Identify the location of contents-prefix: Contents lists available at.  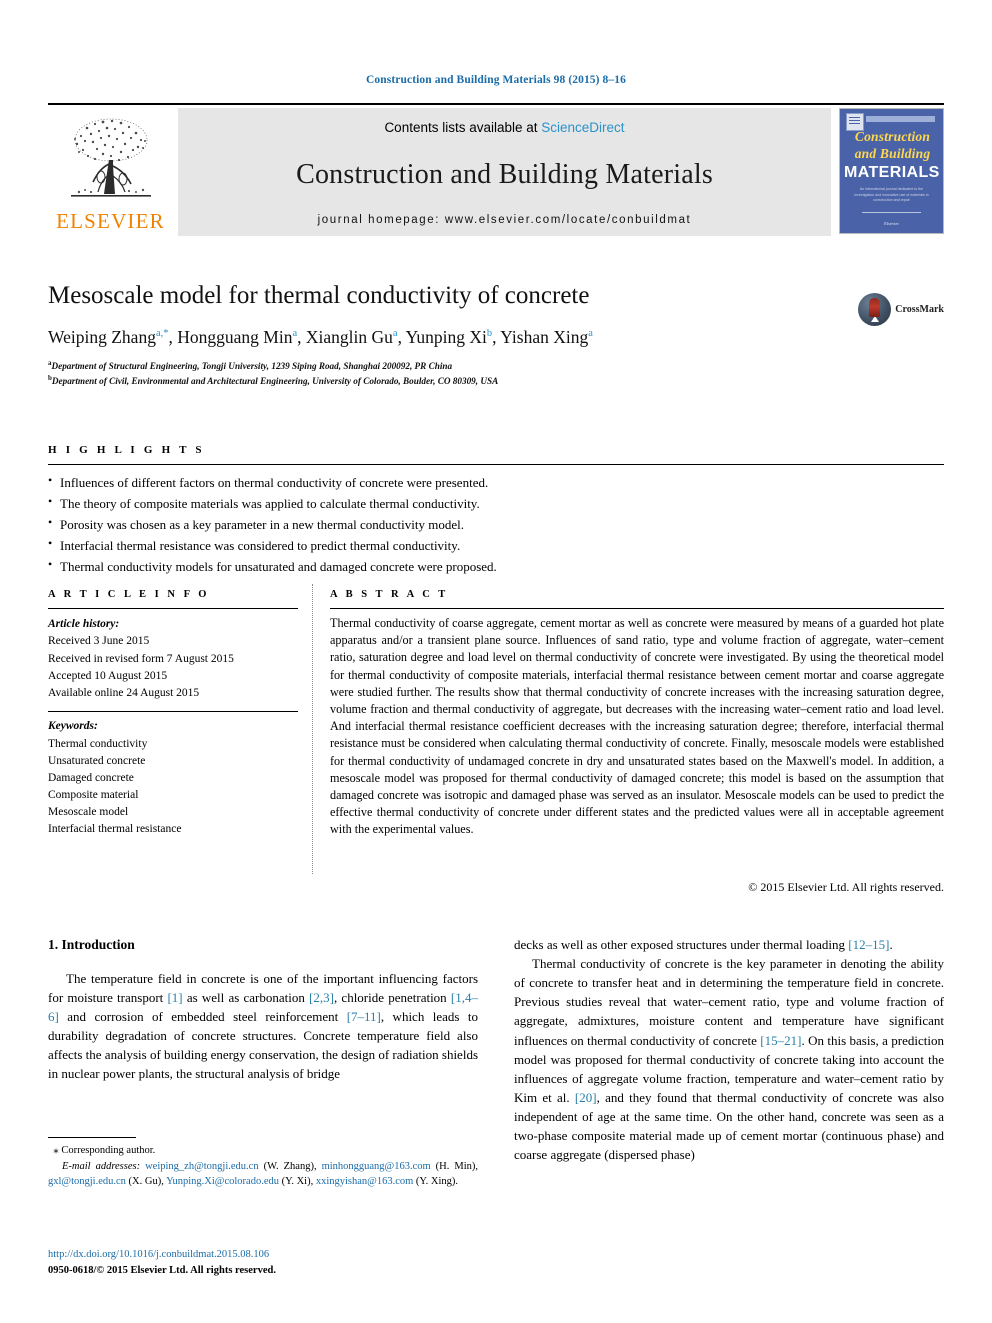
(463, 127).